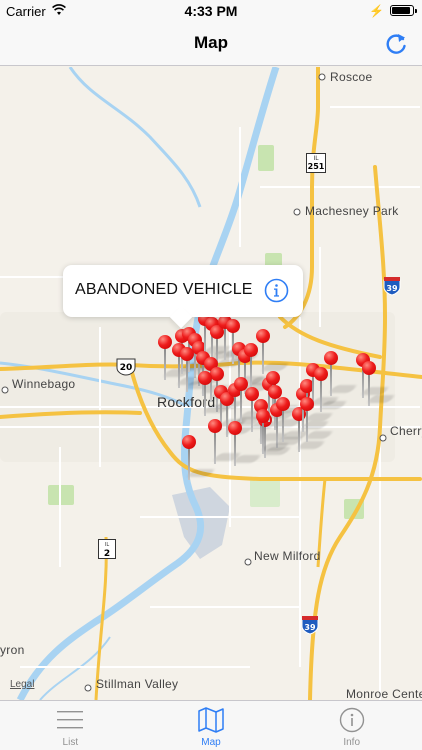  I want to click on tab-label: Map, so click(211, 742).